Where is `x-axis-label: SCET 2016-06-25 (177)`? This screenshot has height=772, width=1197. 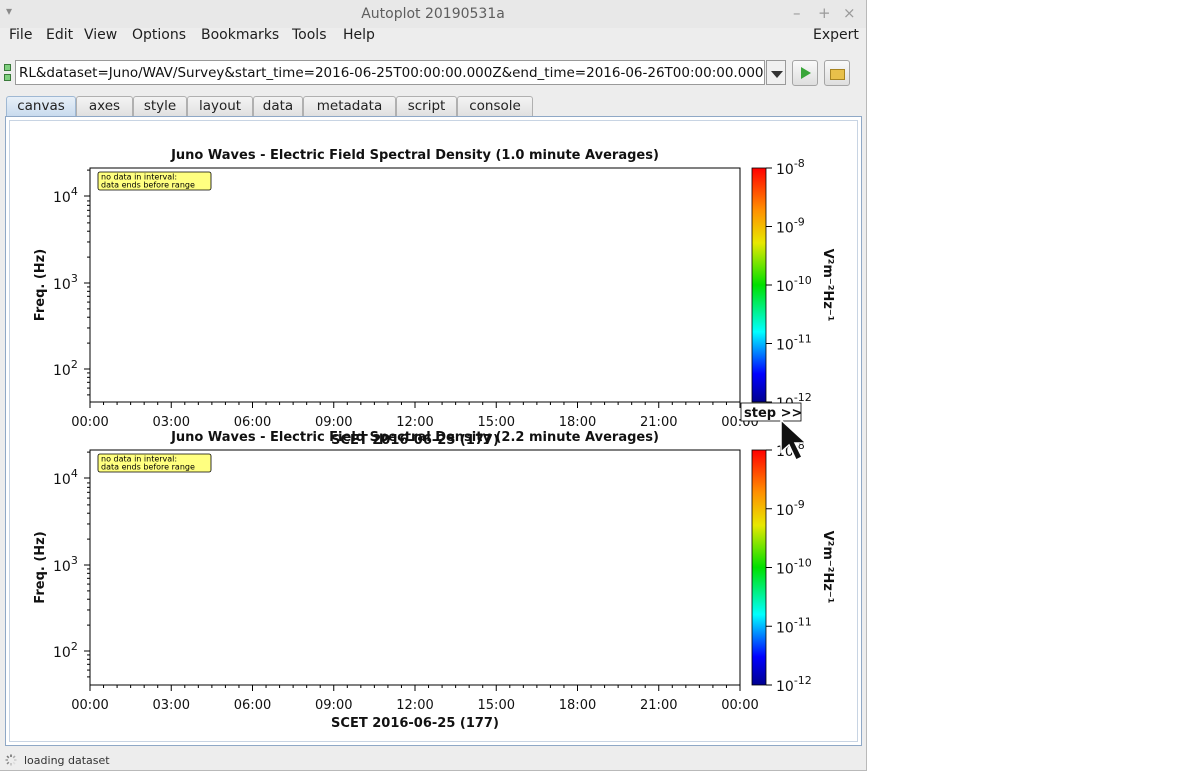 x-axis-label: SCET 2016-06-25 (177) is located at coordinates (415, 723).